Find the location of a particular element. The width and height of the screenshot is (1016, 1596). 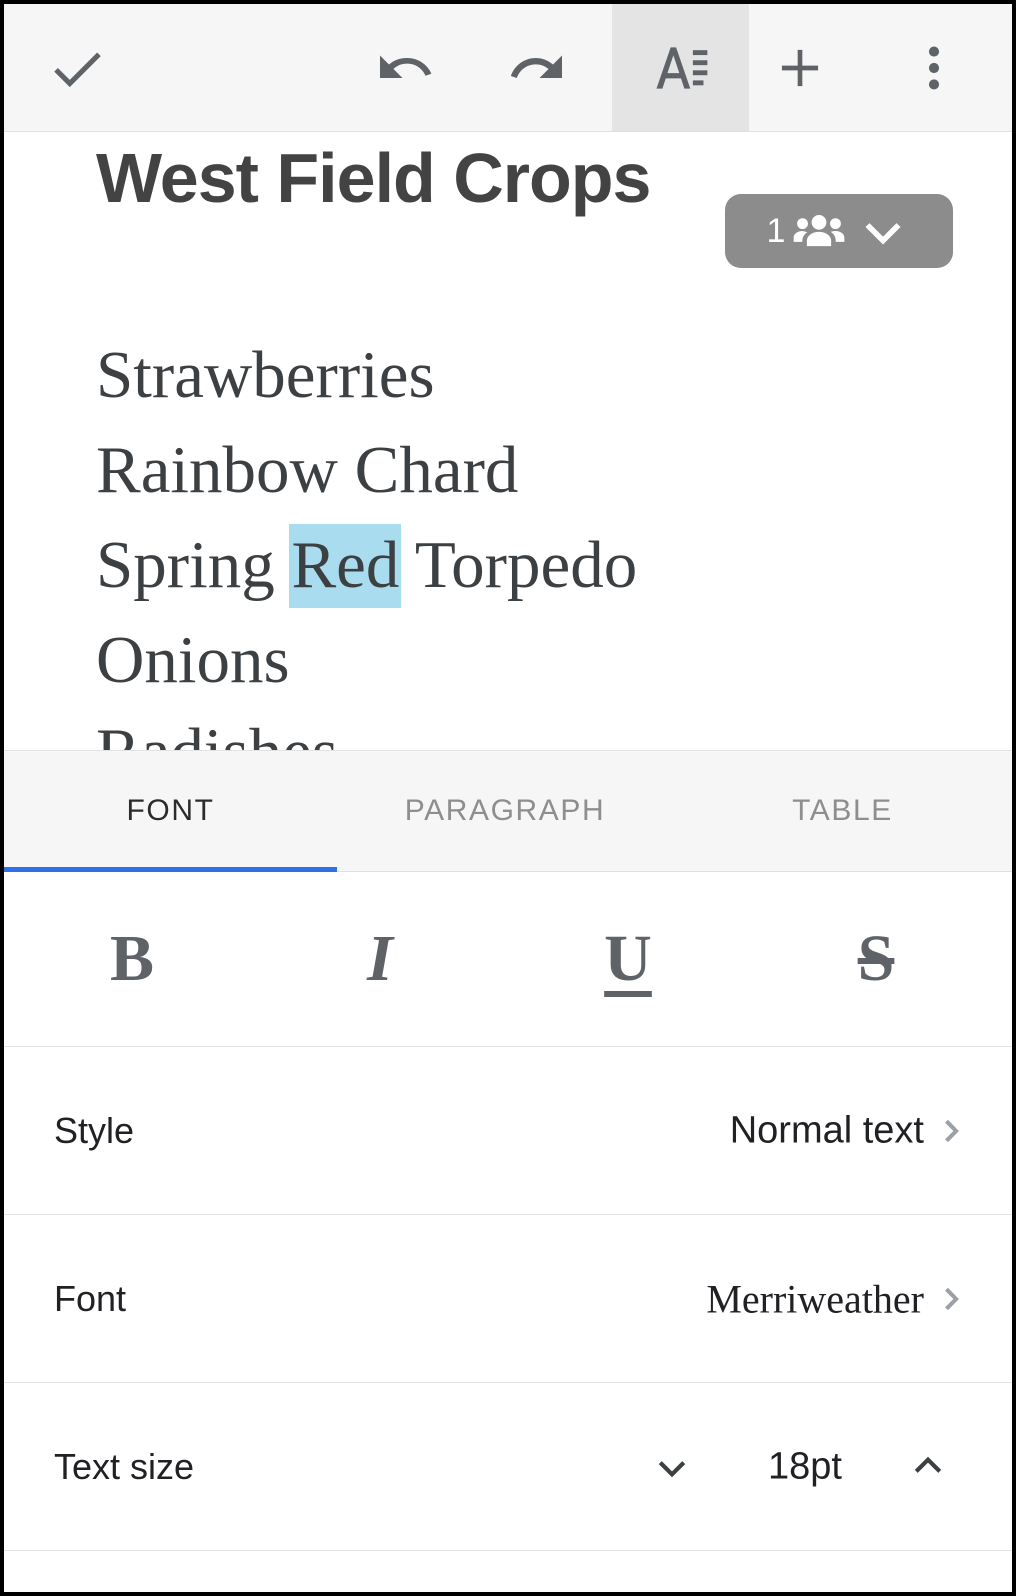

italic-button: I is located at coordinates (380, 959).